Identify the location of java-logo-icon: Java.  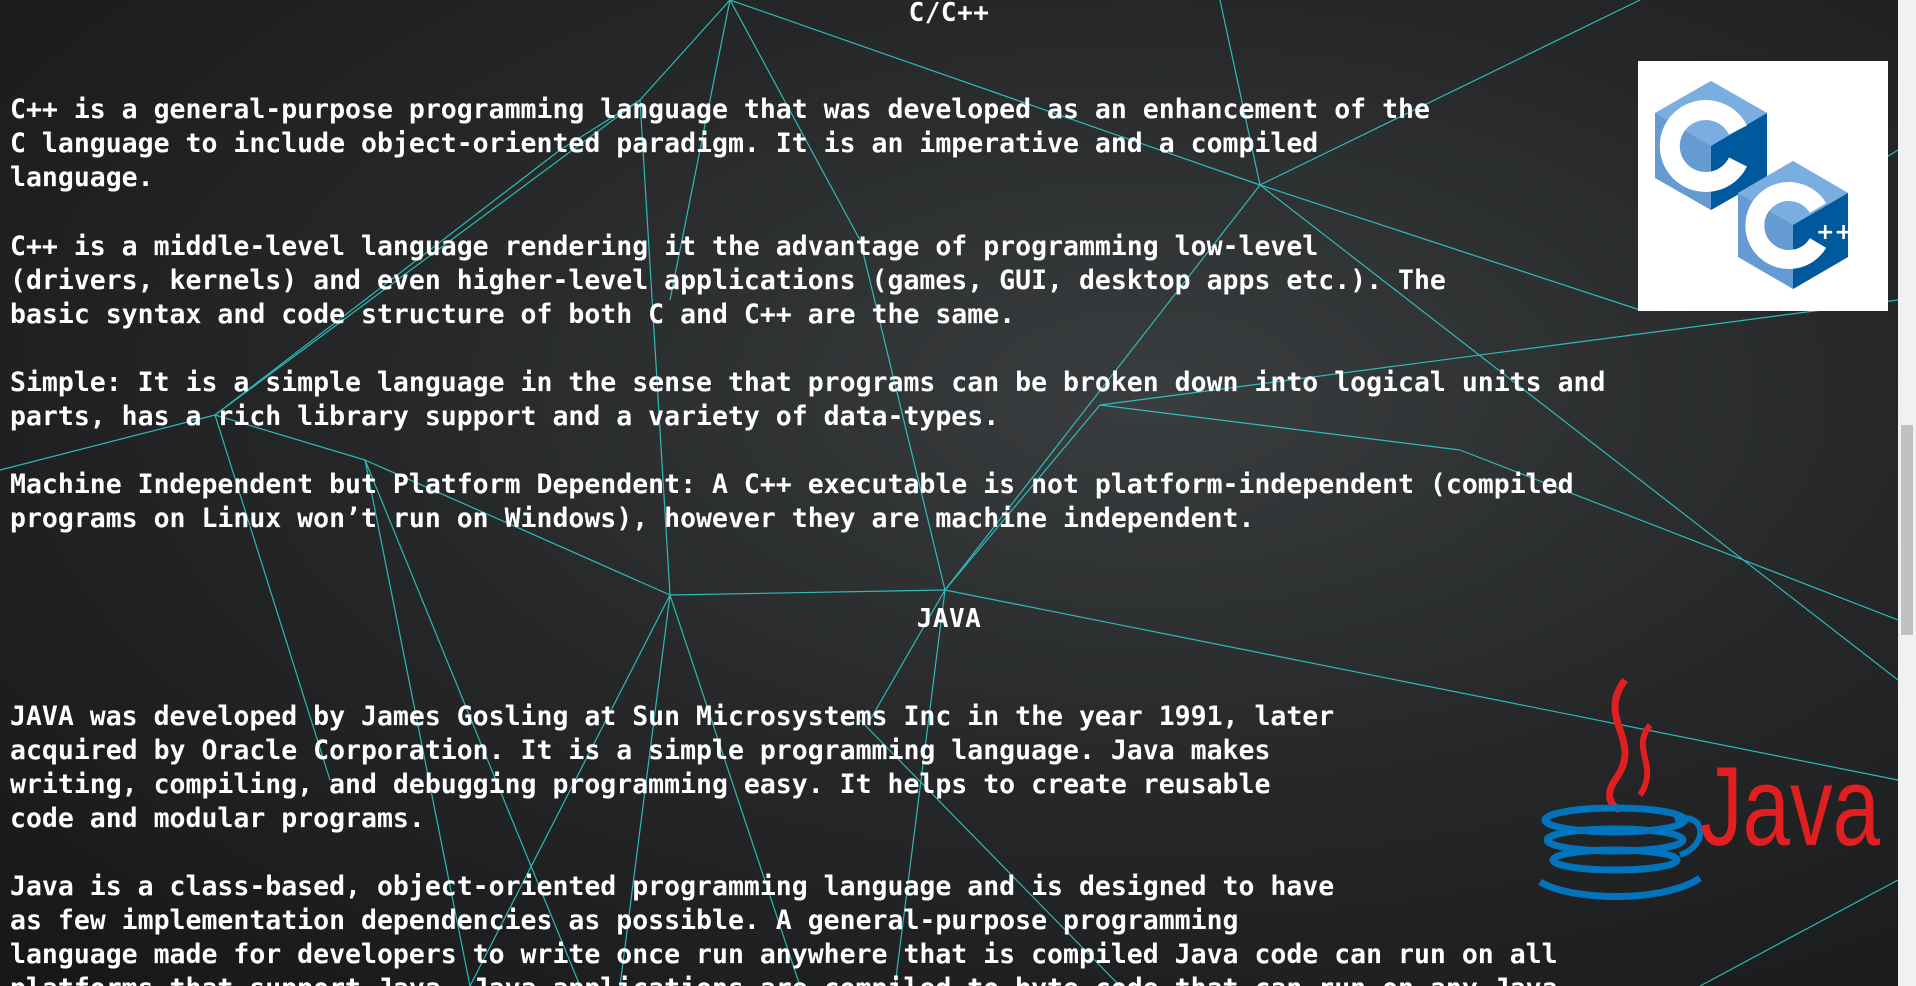
(1700, 790).